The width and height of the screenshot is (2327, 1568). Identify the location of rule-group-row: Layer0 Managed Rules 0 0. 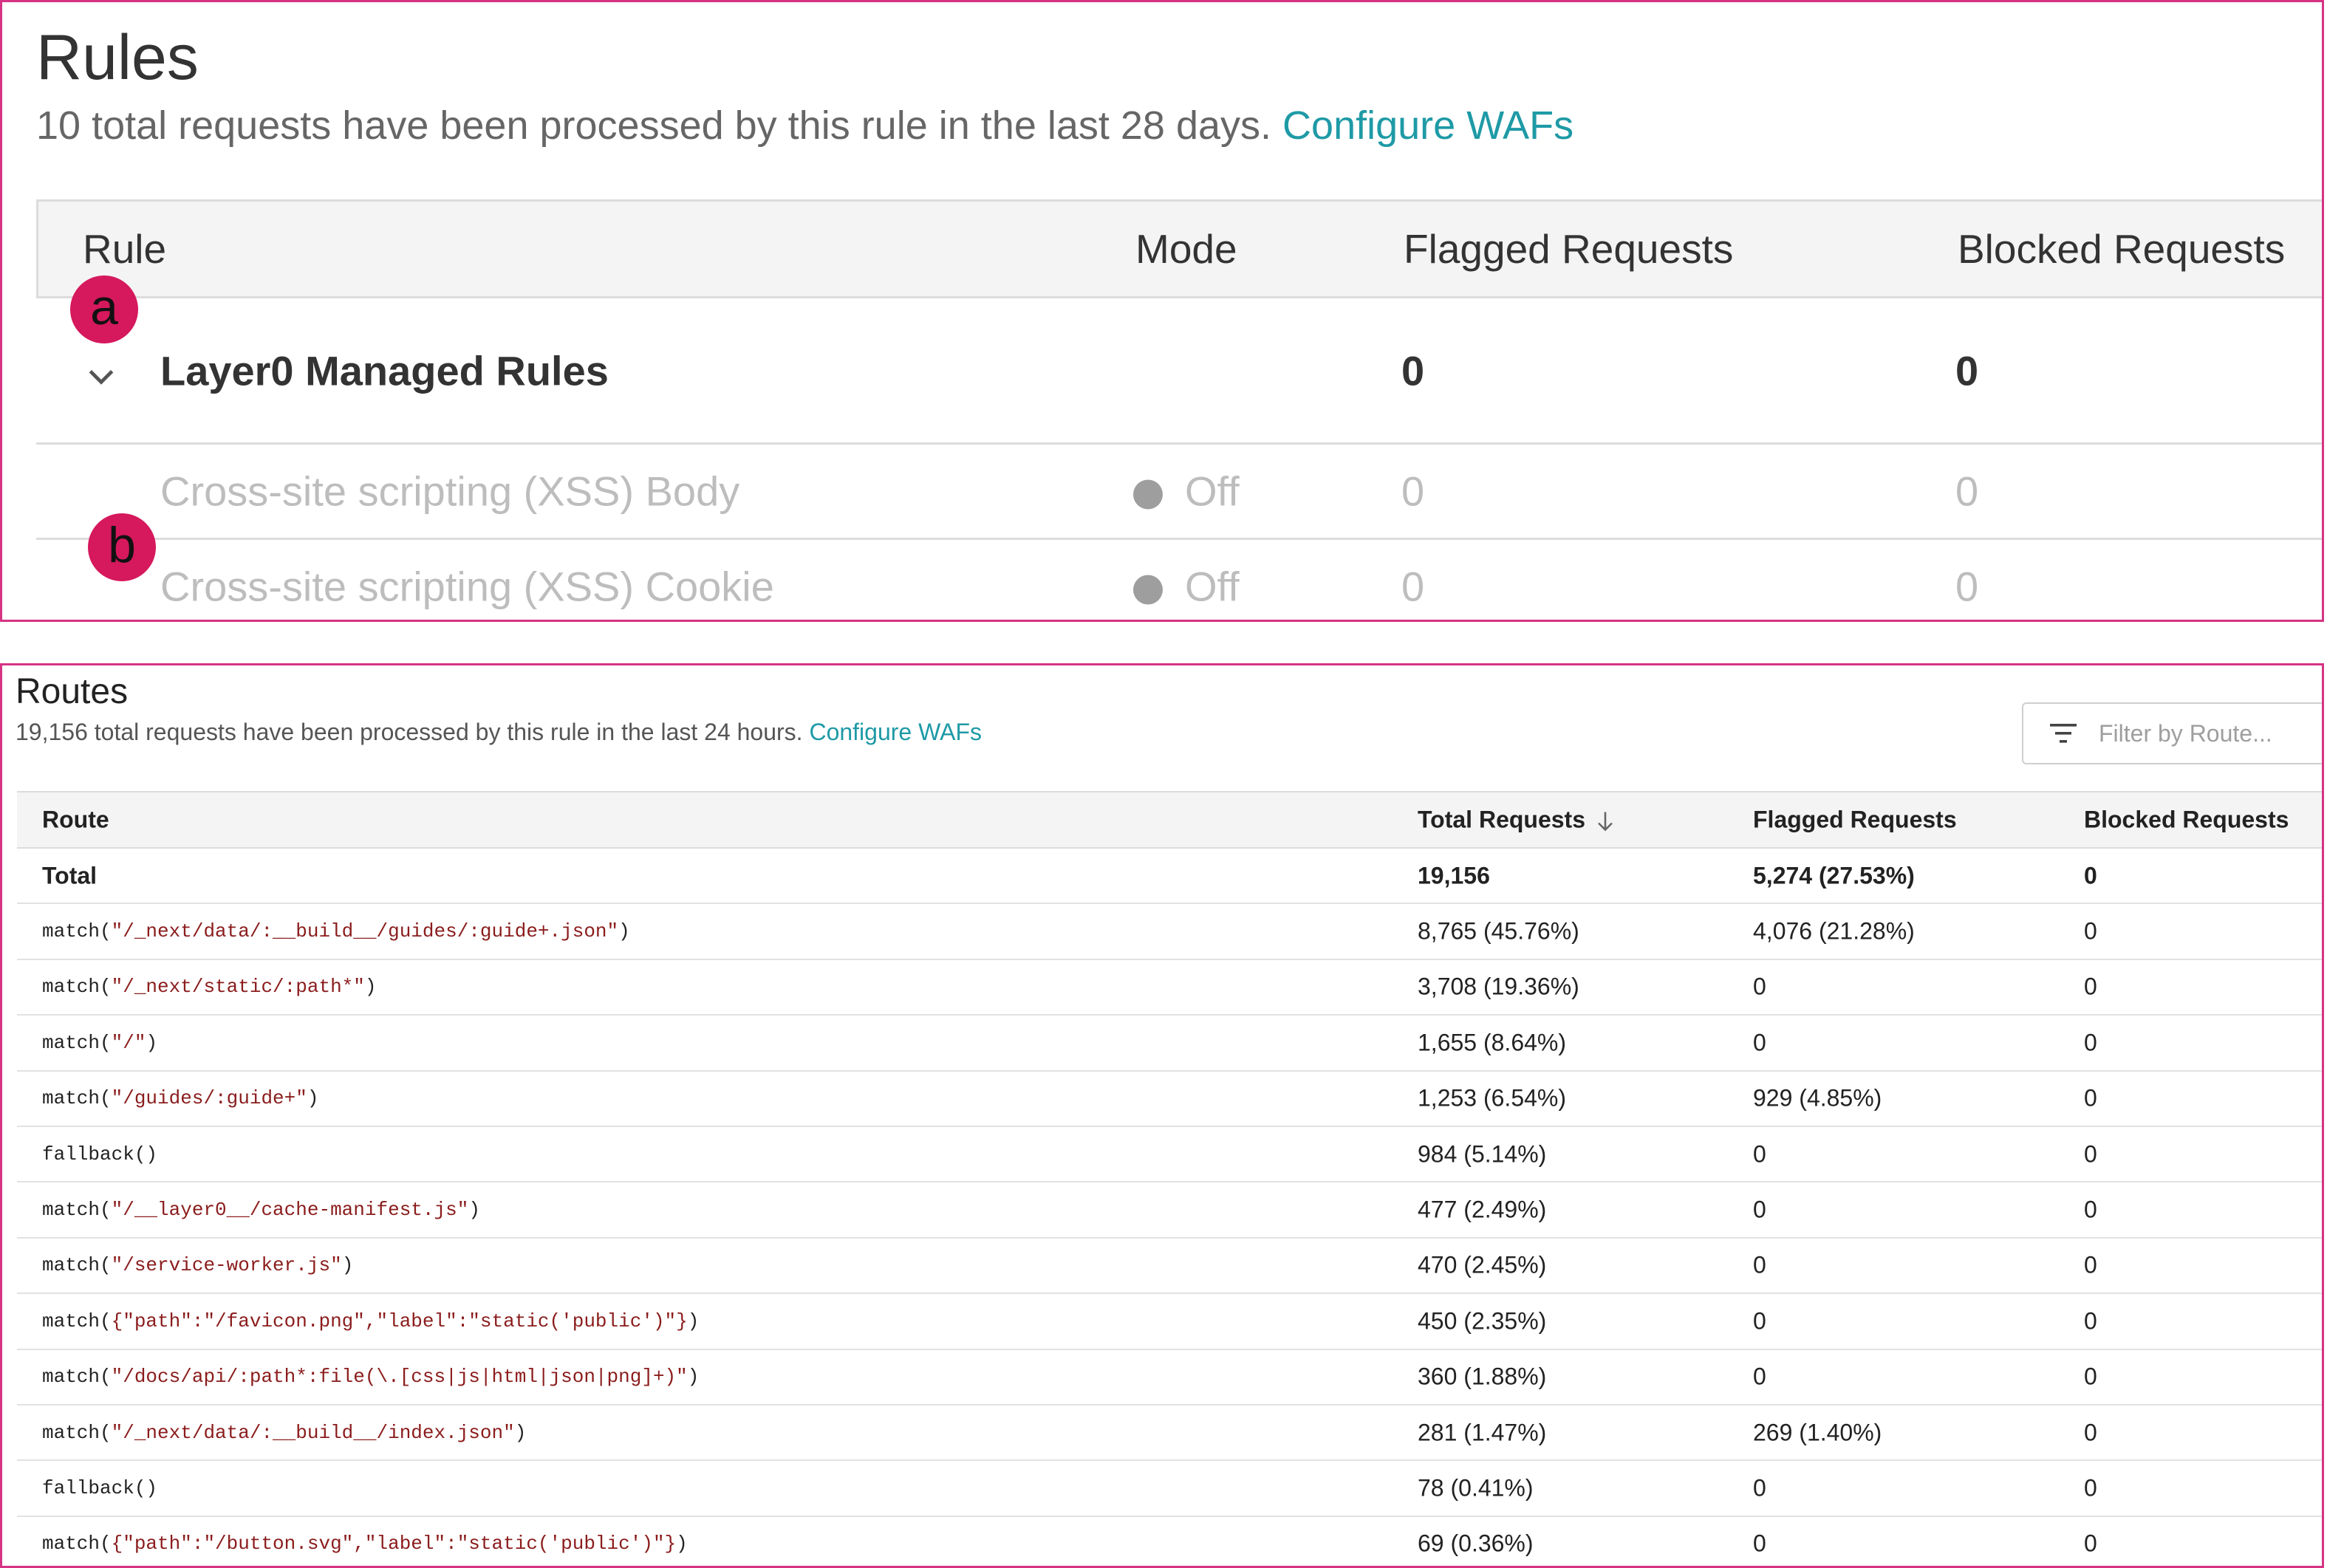
(1179, 371).